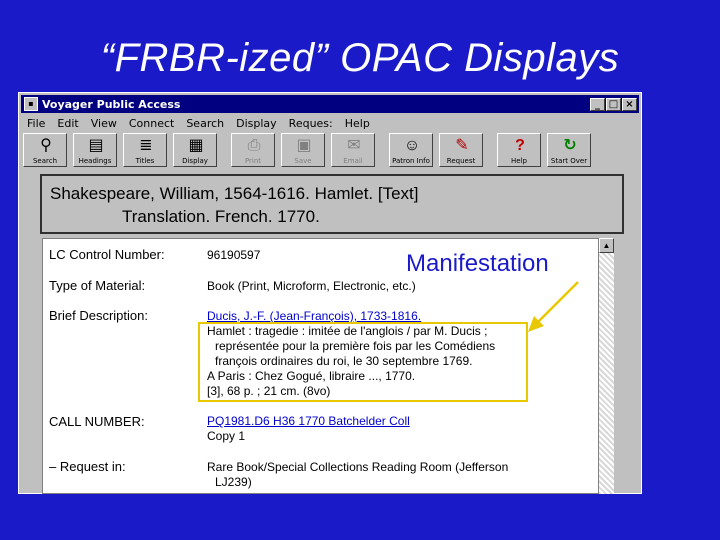 This screenshot has height=540, width=720. I want to click on copy-number: Copy 1, so click(226, 436).